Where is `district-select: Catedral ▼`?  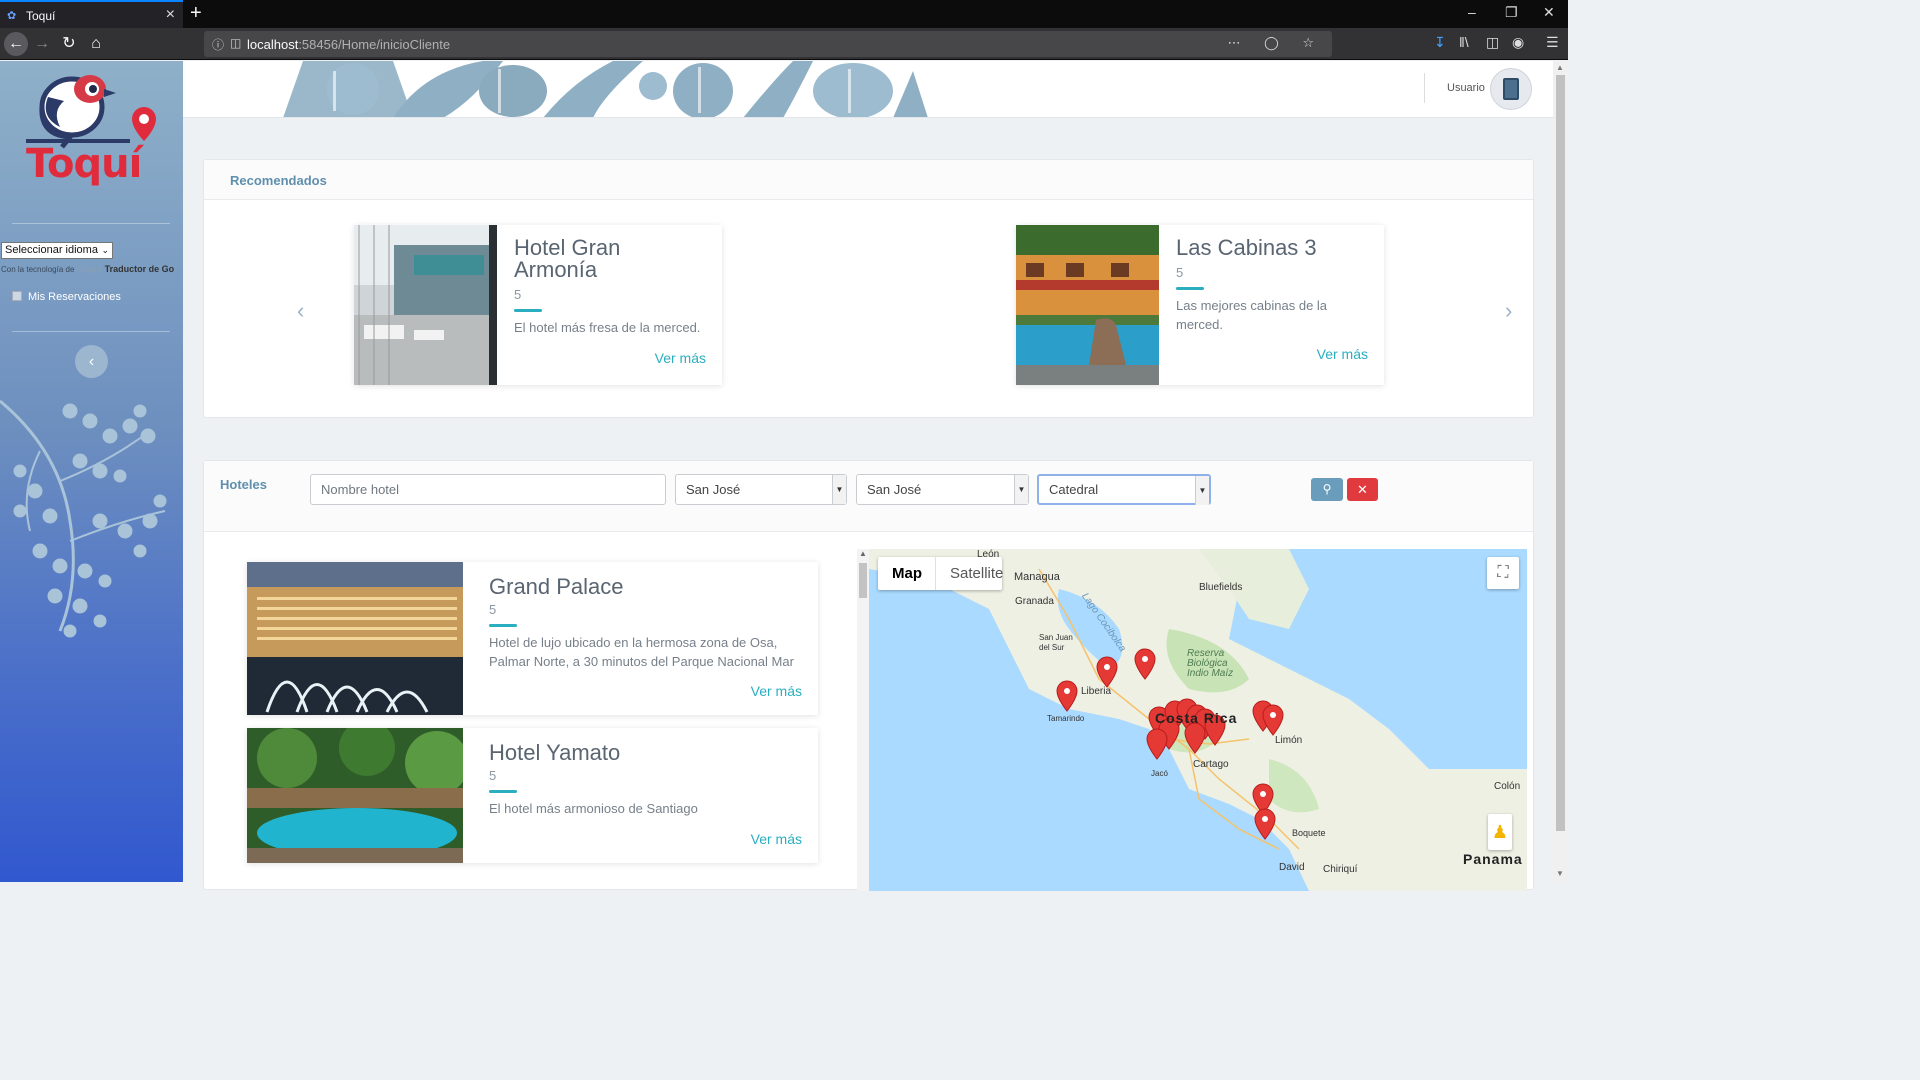 district-select: Catedral ▼ is located at coordinates (1124, 489).